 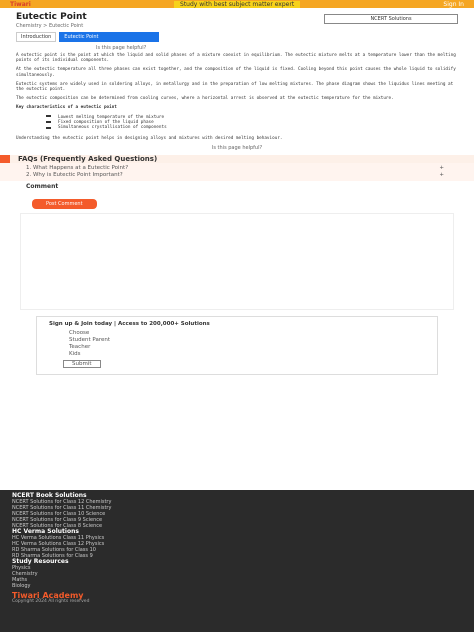 What do you see at coordinates (66, 108) in the screenshot?
I see `article-subheading: Key characteristics of a eutectic point` at bounding box center [66, 108].